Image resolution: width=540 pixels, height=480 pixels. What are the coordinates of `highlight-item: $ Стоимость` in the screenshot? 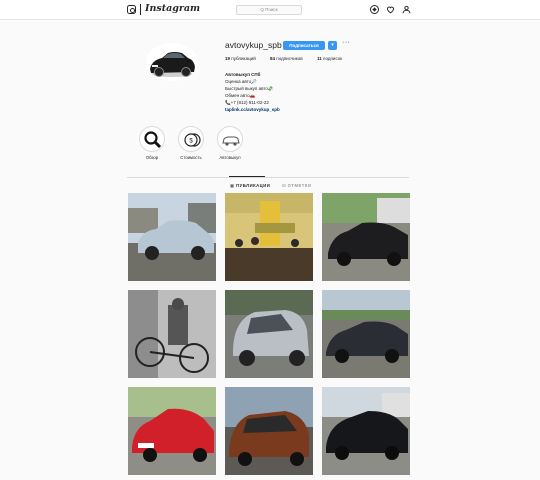 It's located at (191, 143).